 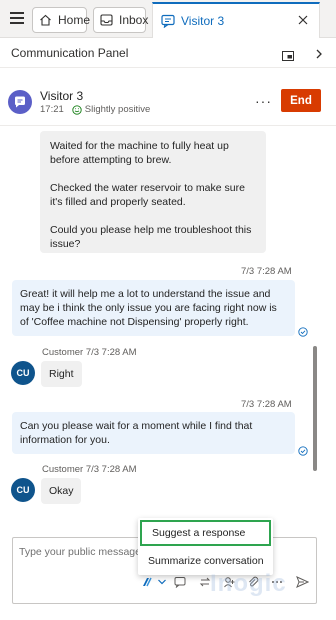 I want to click on sentiment-label: Slightly positive, so click(x=117, y=109).